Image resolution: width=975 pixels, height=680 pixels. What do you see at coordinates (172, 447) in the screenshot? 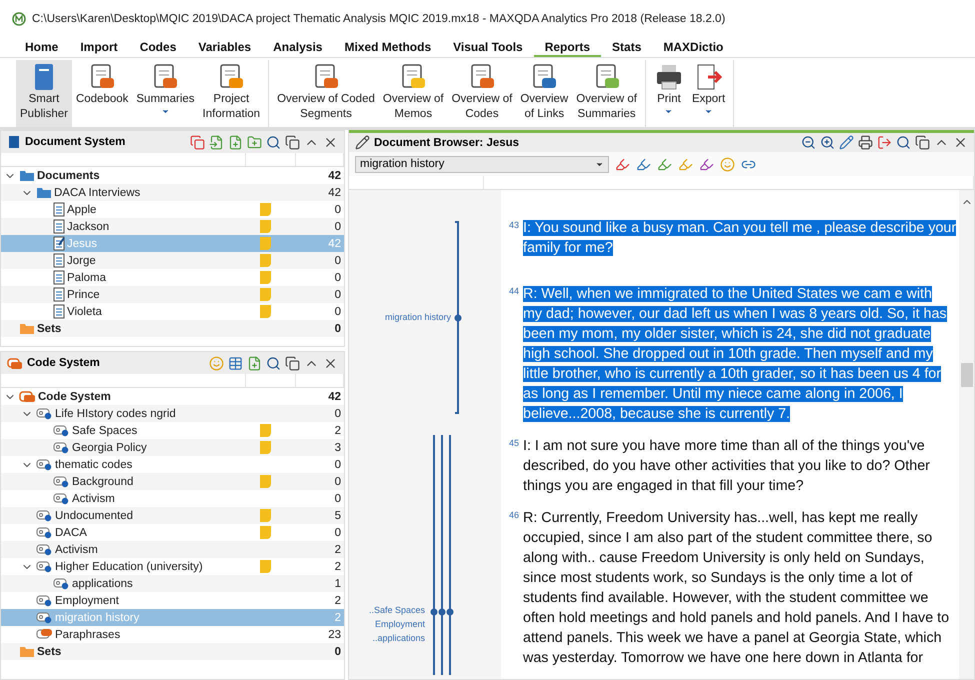
I see `tree-item: Georgia Policy 3` at bounding box center [172, 447].